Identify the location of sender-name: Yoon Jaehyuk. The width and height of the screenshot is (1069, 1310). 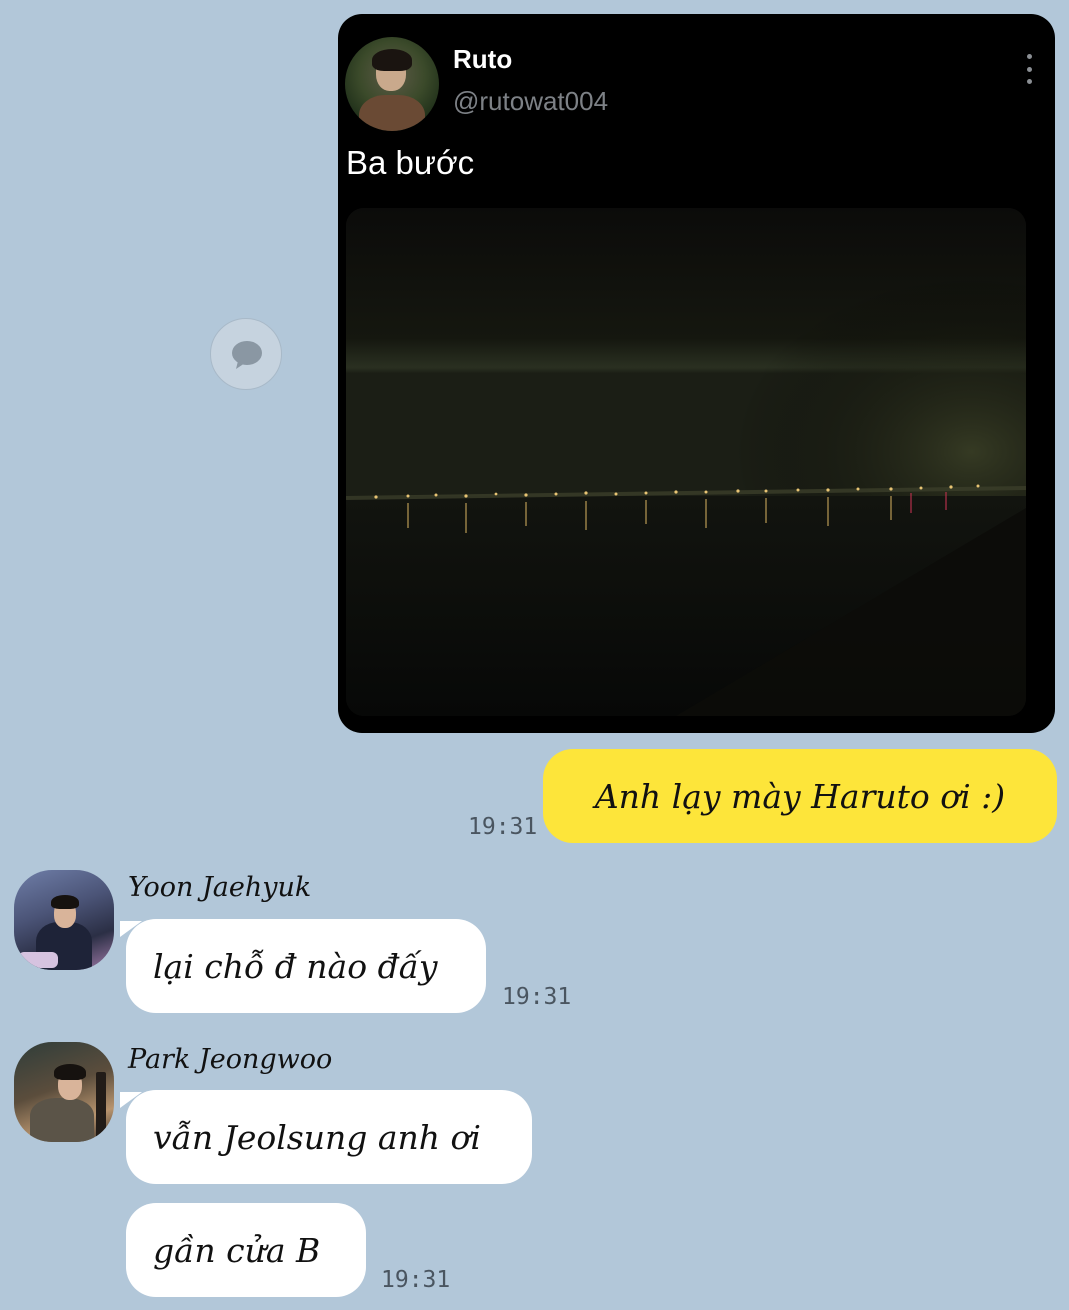
(220, 887).